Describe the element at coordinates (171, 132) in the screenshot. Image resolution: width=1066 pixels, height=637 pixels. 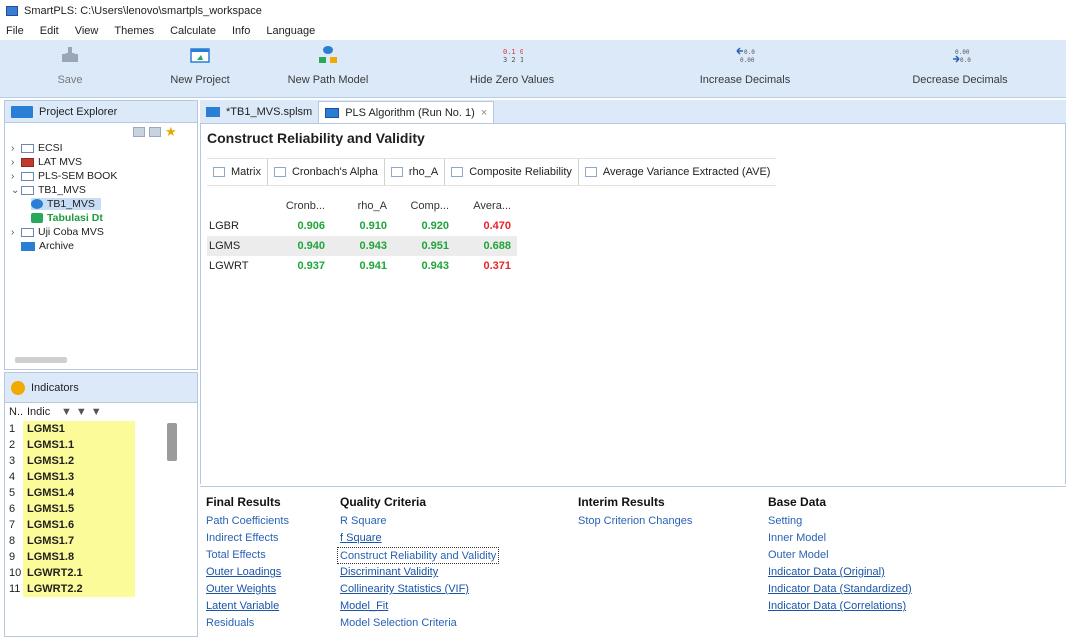
I see `star-icon: ★` at that location.